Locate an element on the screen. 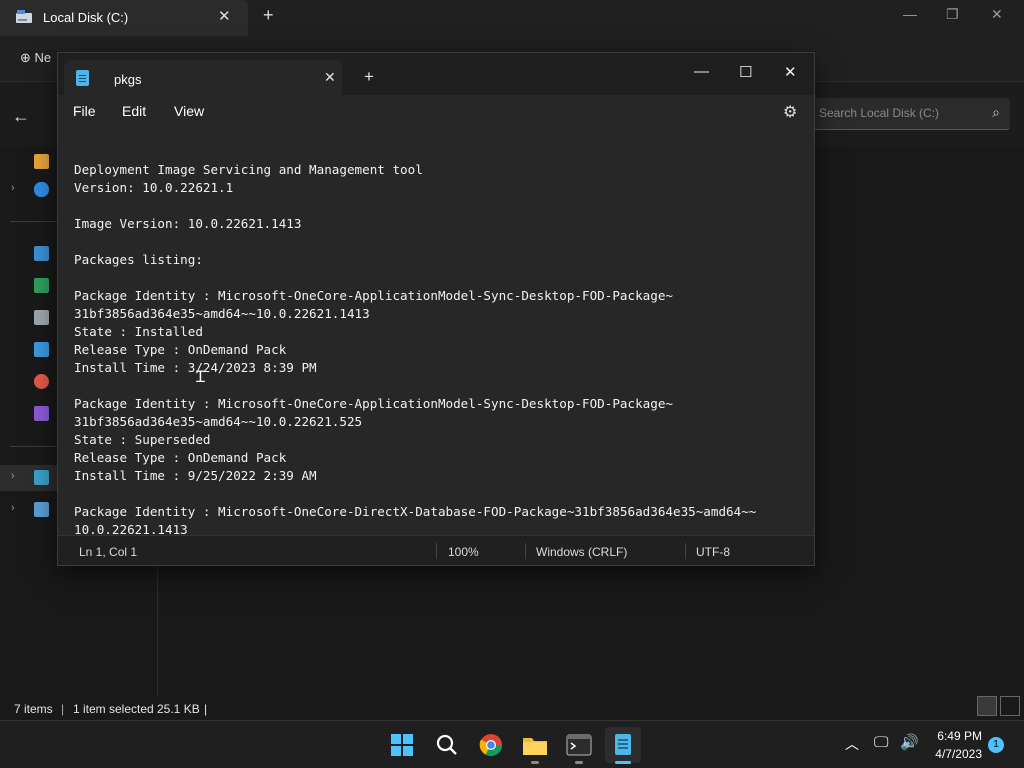  show-hidden-icons-chevron-icon: ︿ is located at coordinates (852, 744).